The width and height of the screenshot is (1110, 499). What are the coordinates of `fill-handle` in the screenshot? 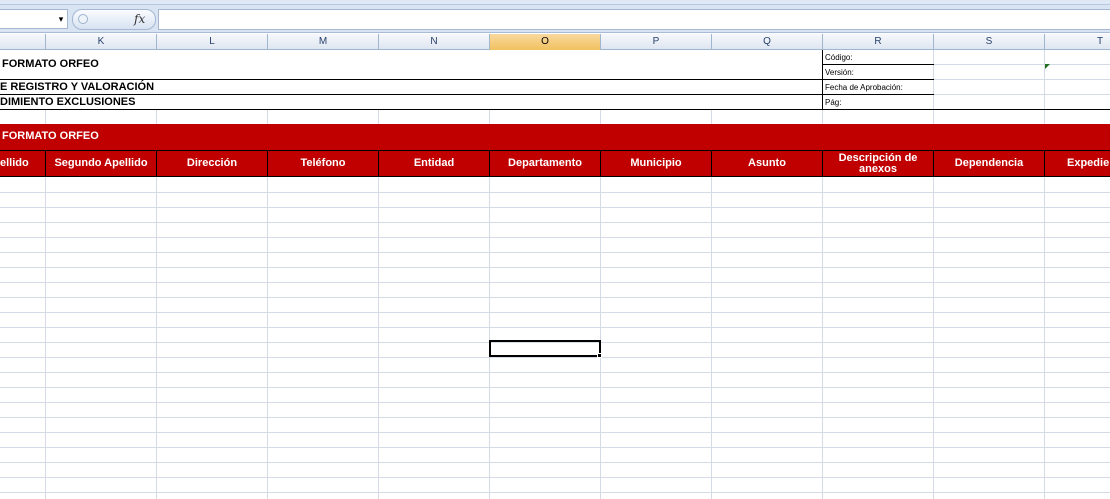 It's located at (599, 355).